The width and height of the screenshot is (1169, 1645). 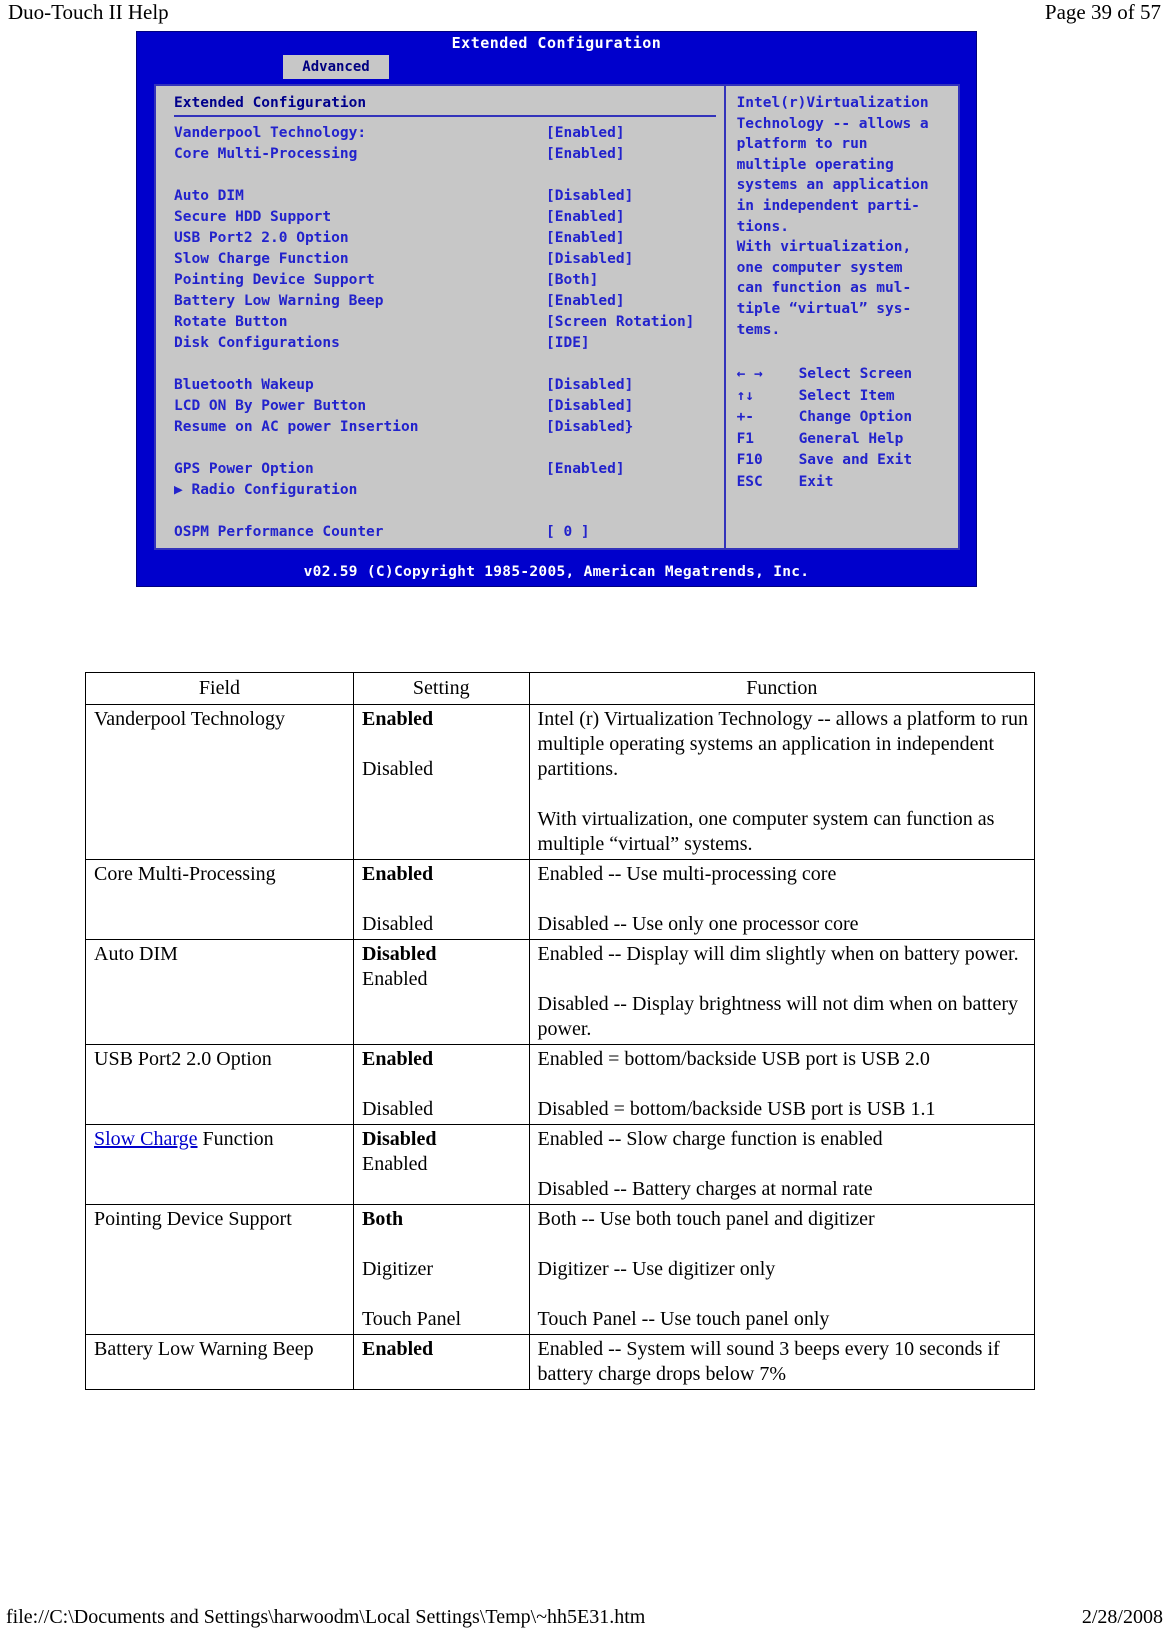 What do you see at coordinates (449, 322) in the screenshot?
I see `bios-setting-row: Rotate Button [Screen Rotation]` at bounding box center [449, 322].